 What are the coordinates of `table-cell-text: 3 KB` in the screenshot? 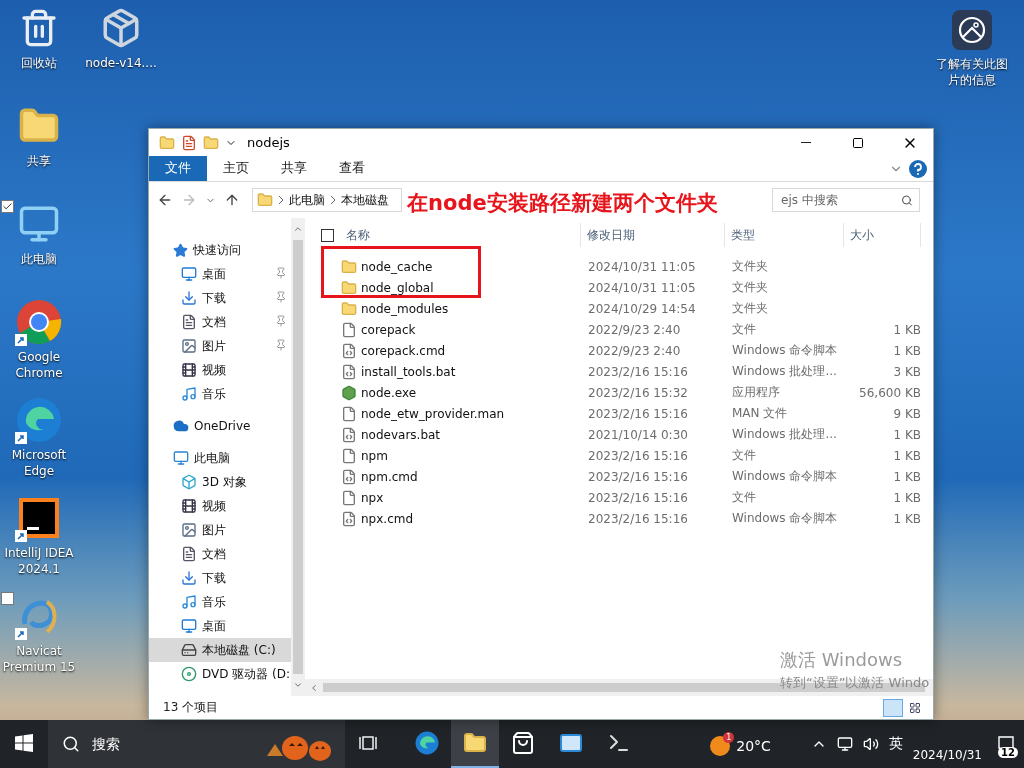 It's located at (906, 371).